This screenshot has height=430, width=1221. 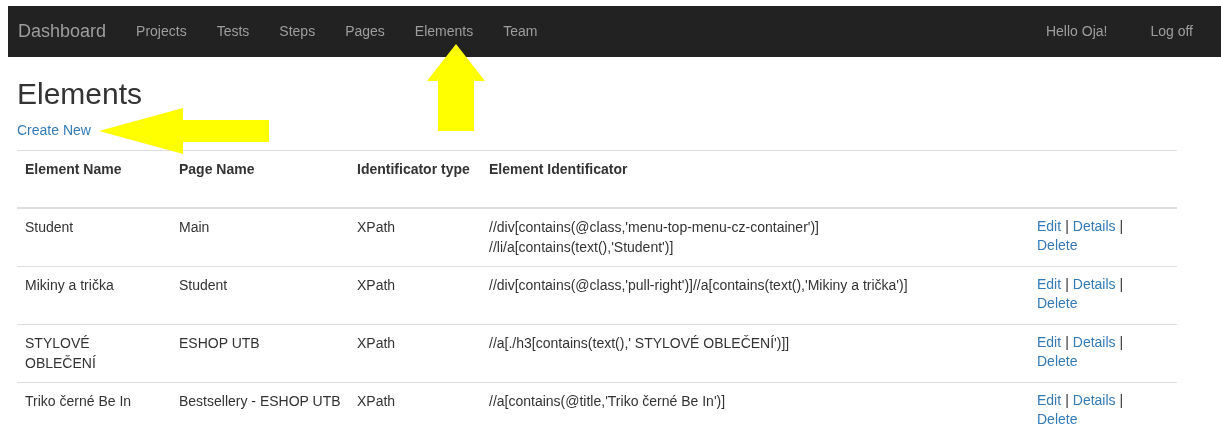 What do you see at coordinates (233, 31) in the screenshot?
I see `nav-link: Tests` at bounding box center [233, 31].